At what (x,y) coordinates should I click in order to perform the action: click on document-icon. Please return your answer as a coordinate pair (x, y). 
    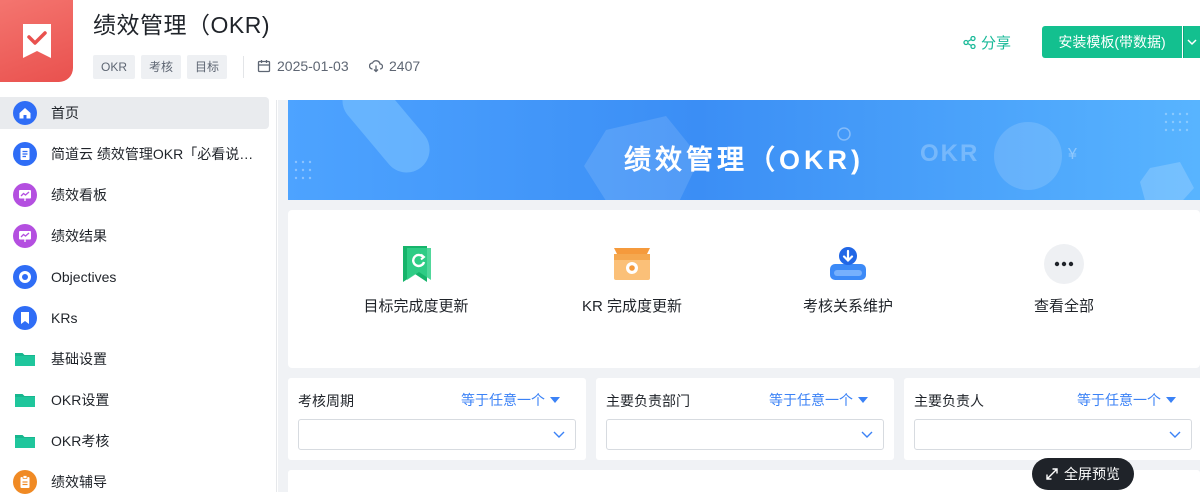
    Looking at the image, I should click on (25, 154).